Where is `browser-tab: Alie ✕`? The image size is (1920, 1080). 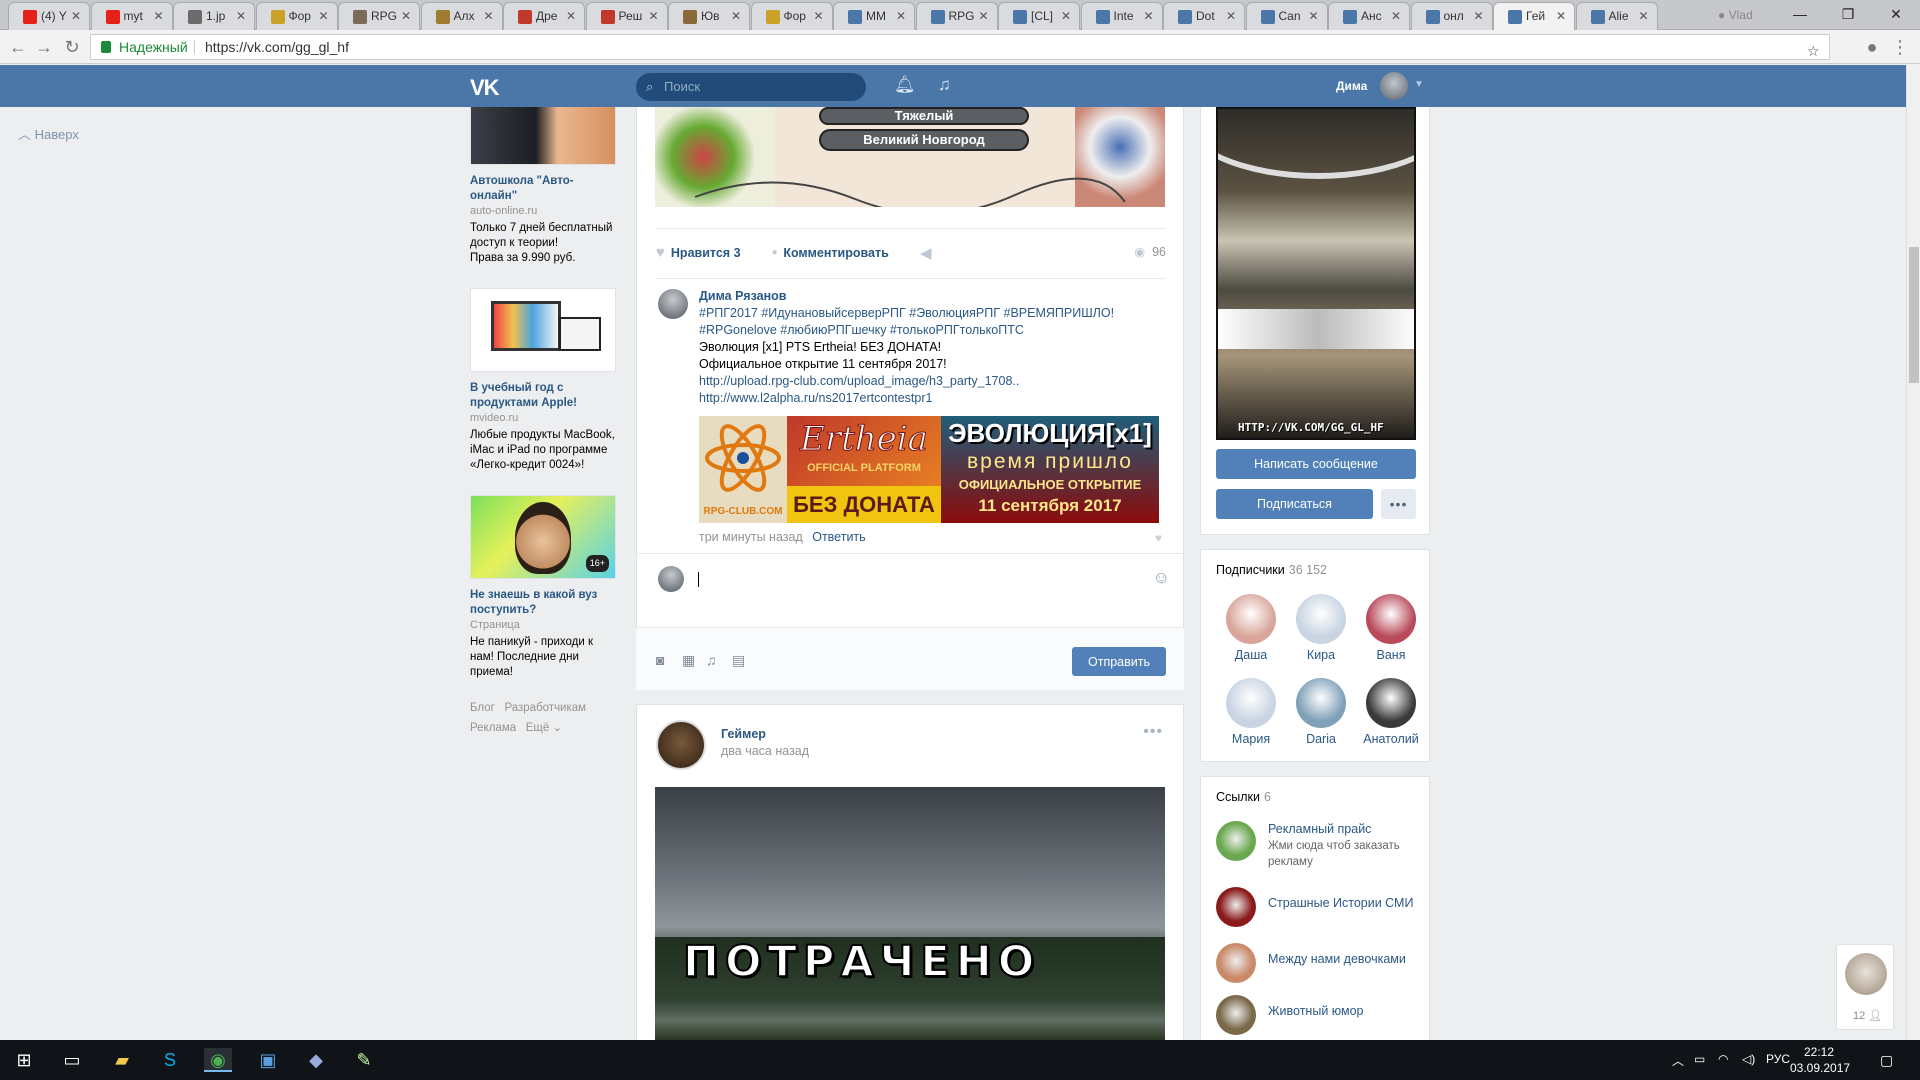 browser-tab: Alie ✕ is located at coordinates (1616, 16).